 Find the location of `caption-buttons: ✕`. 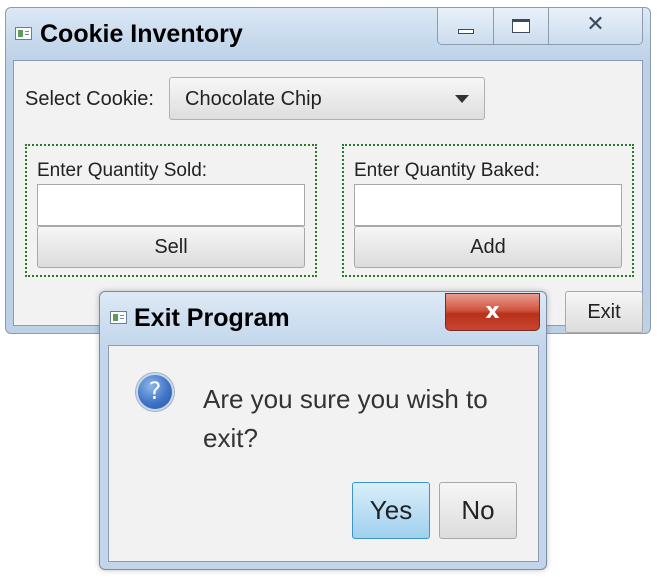

caption-buttons: ✕ is located at coordinates (540, 26).